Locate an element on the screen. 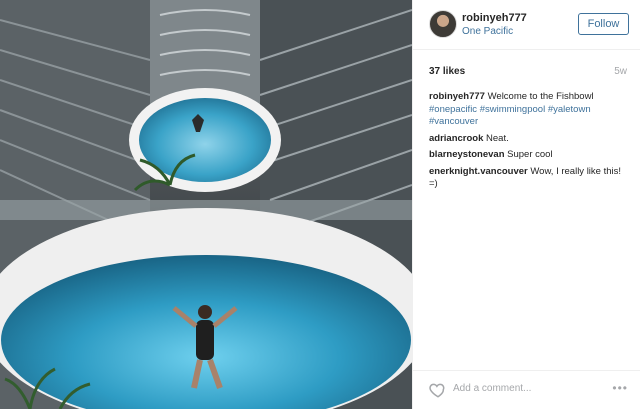 This screenshot has height=409, width=640. hashtag-link: #yaletown is located at coordinates (569, 109).